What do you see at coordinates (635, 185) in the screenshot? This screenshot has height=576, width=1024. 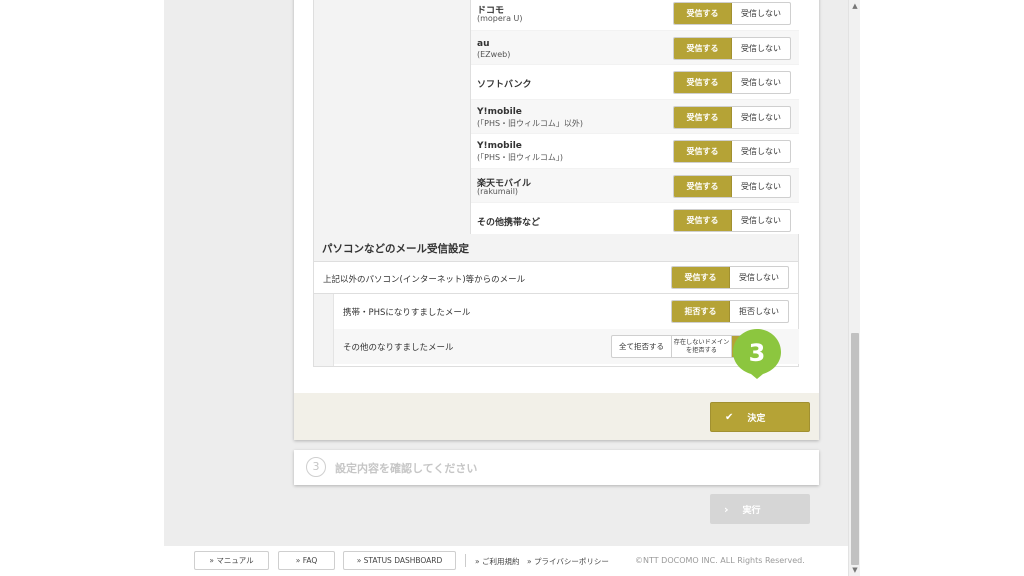 I see `carrier-row-rakuten: 楽天モバイル (rakumail) 受信する 受信しない` at bounding box center [635, 185].